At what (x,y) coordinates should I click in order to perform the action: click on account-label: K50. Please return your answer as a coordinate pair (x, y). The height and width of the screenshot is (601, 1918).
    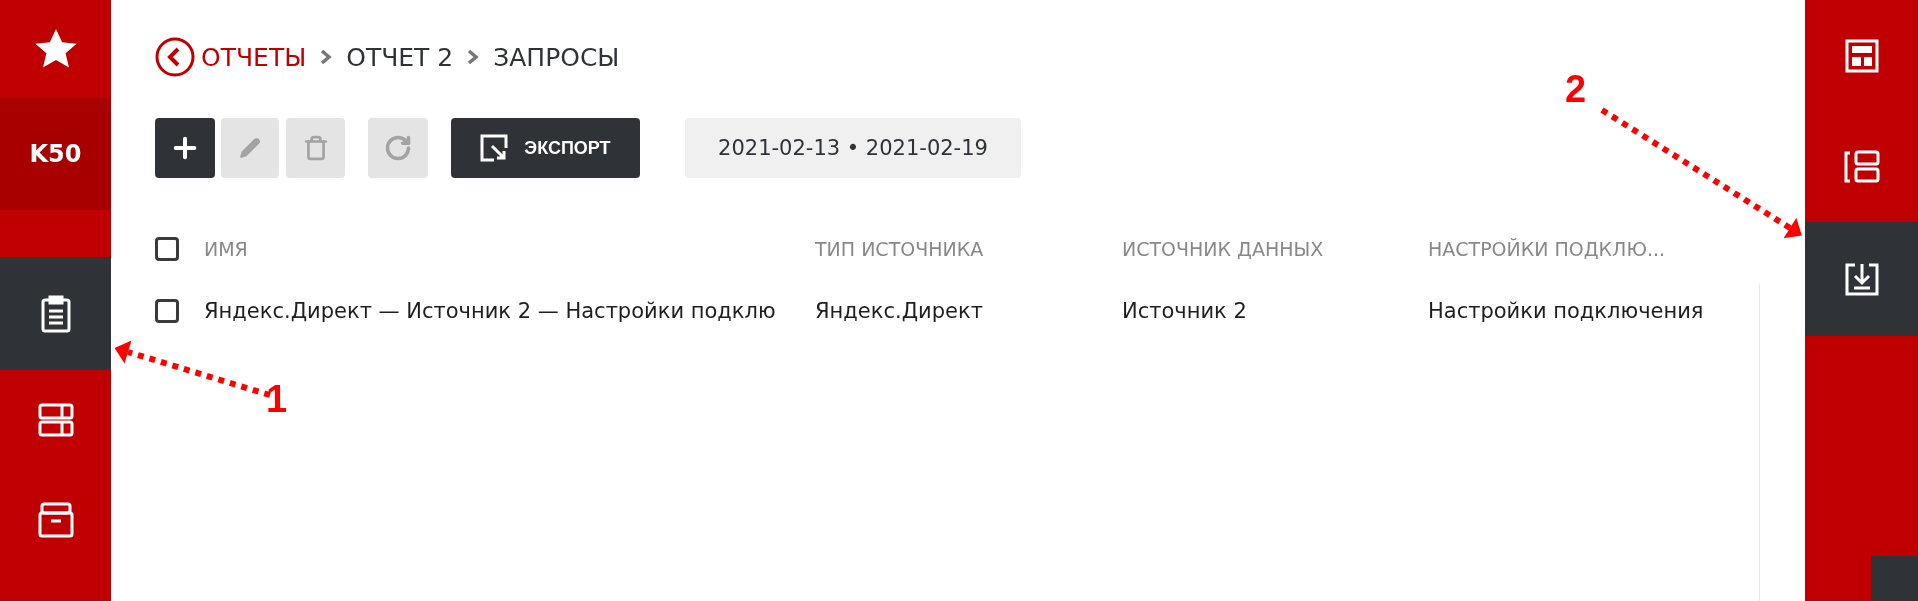
    Looking at the image, I should click on (55, 154).